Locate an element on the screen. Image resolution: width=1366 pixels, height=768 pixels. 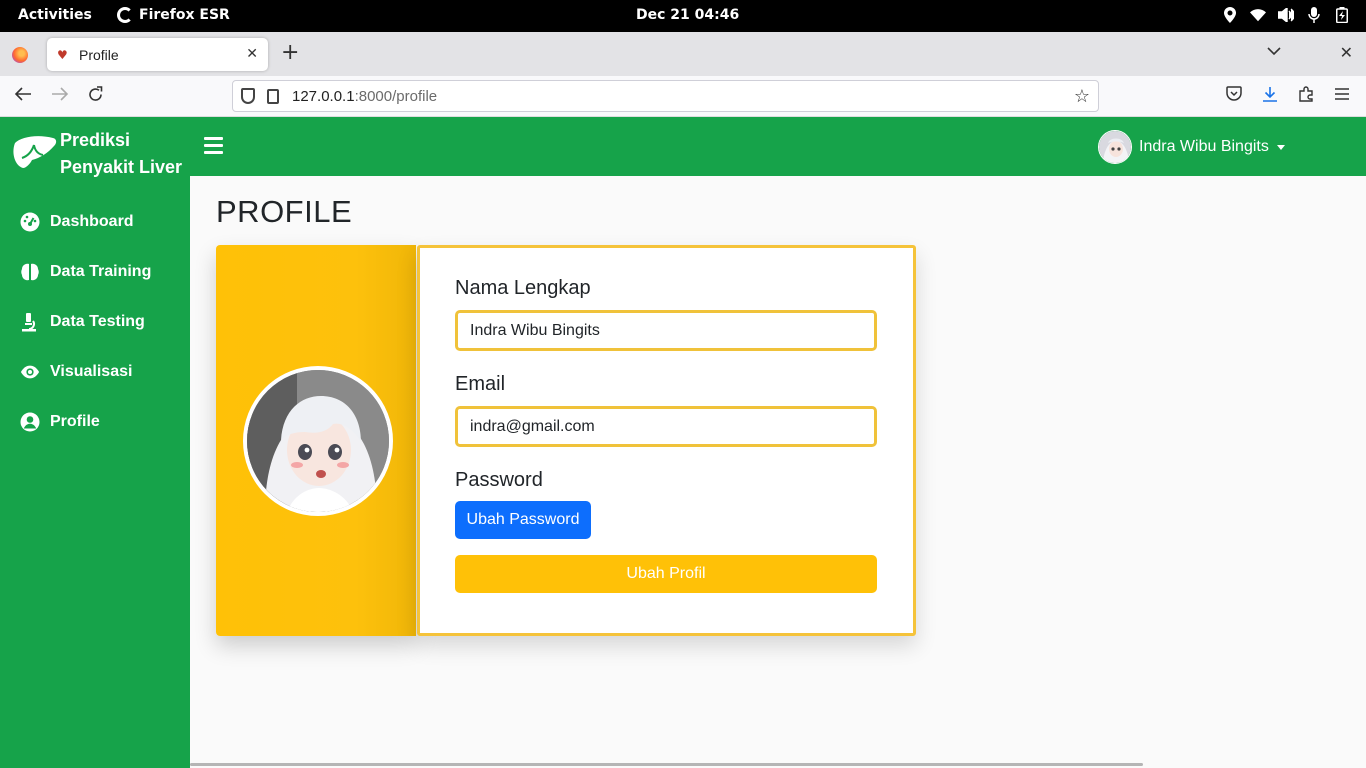
reload-icon is located at coordinates (95, 97).